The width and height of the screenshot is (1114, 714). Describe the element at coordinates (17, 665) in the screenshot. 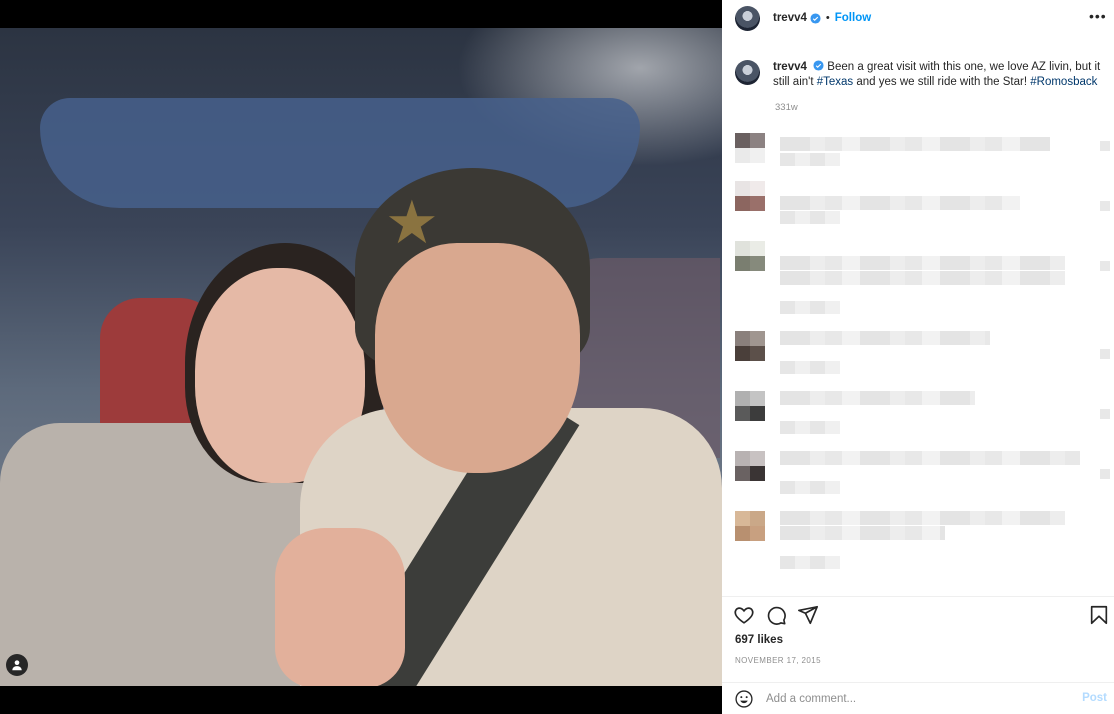

I see `user-tag-icon` at that location.